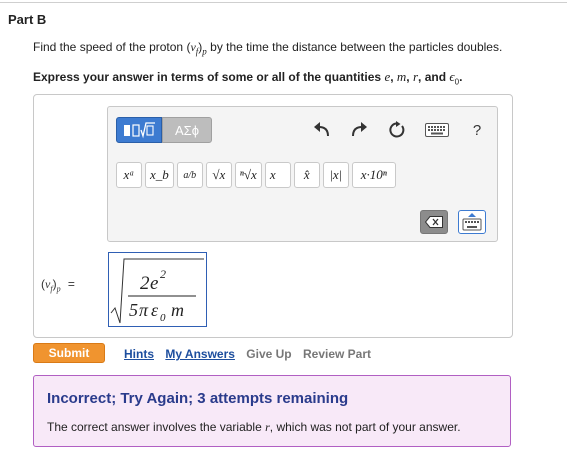 This screenshot has height=467, width=567. What do you see at coordinates (335, 175) in the screenshot?
I see `absolute-value-button: |x|` at bounding box center [335, 175].